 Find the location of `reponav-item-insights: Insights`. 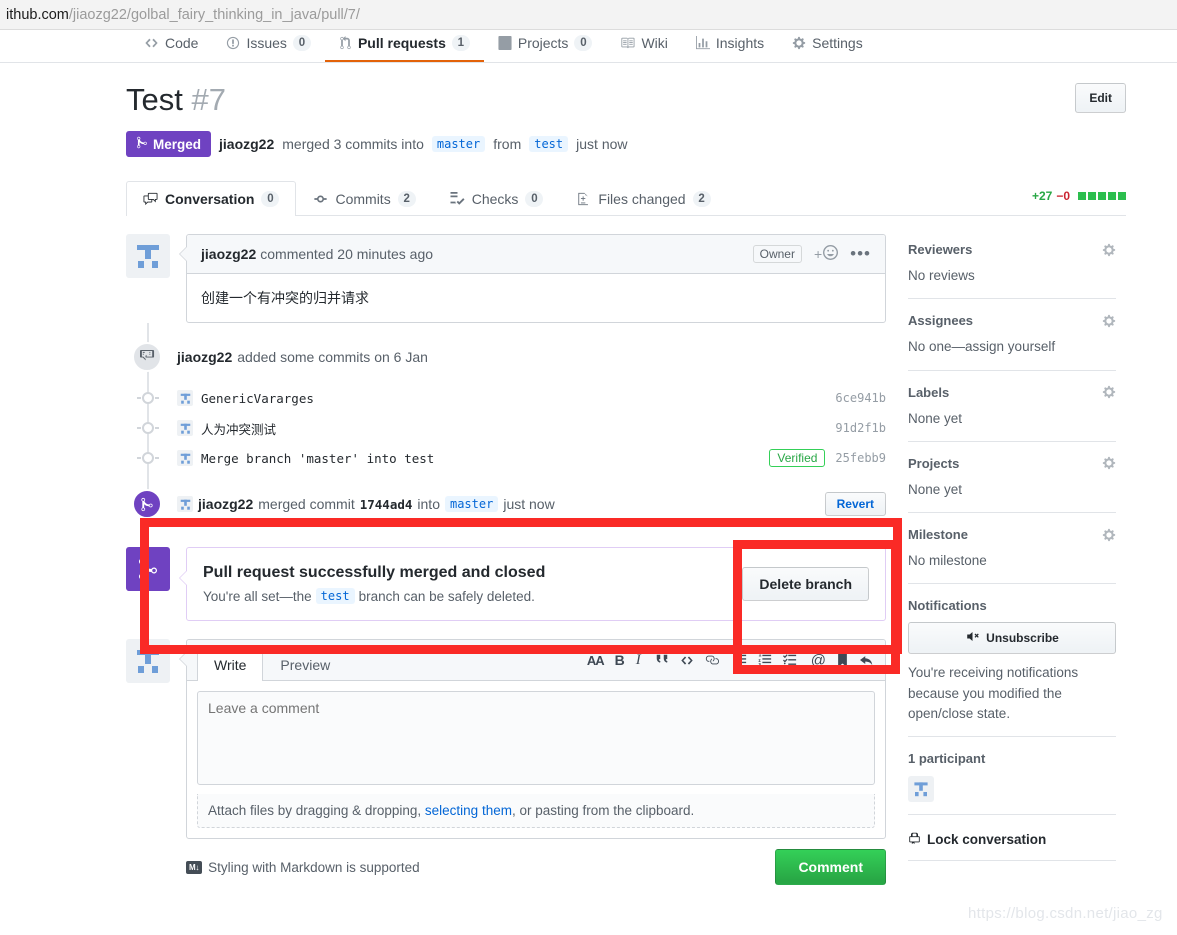

reponav-item-insights: Insights is located at coordinates (730, 46).